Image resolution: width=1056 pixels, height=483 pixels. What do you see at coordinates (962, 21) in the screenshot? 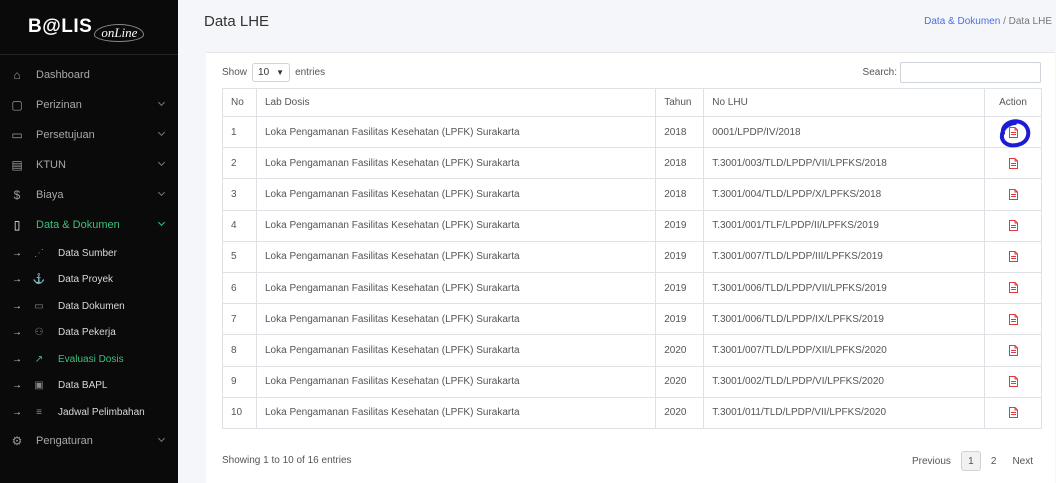
I see `breadcrumb-link-data-dokumen: Data & Dokumen` at bounding box center [962, 21].